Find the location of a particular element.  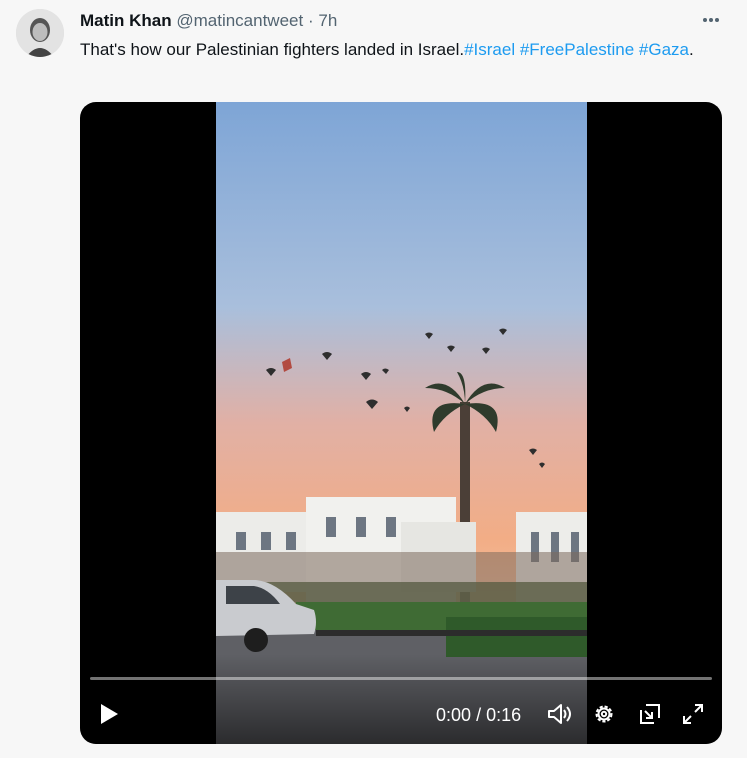

progress-bar is located at coordinates (401, 678).